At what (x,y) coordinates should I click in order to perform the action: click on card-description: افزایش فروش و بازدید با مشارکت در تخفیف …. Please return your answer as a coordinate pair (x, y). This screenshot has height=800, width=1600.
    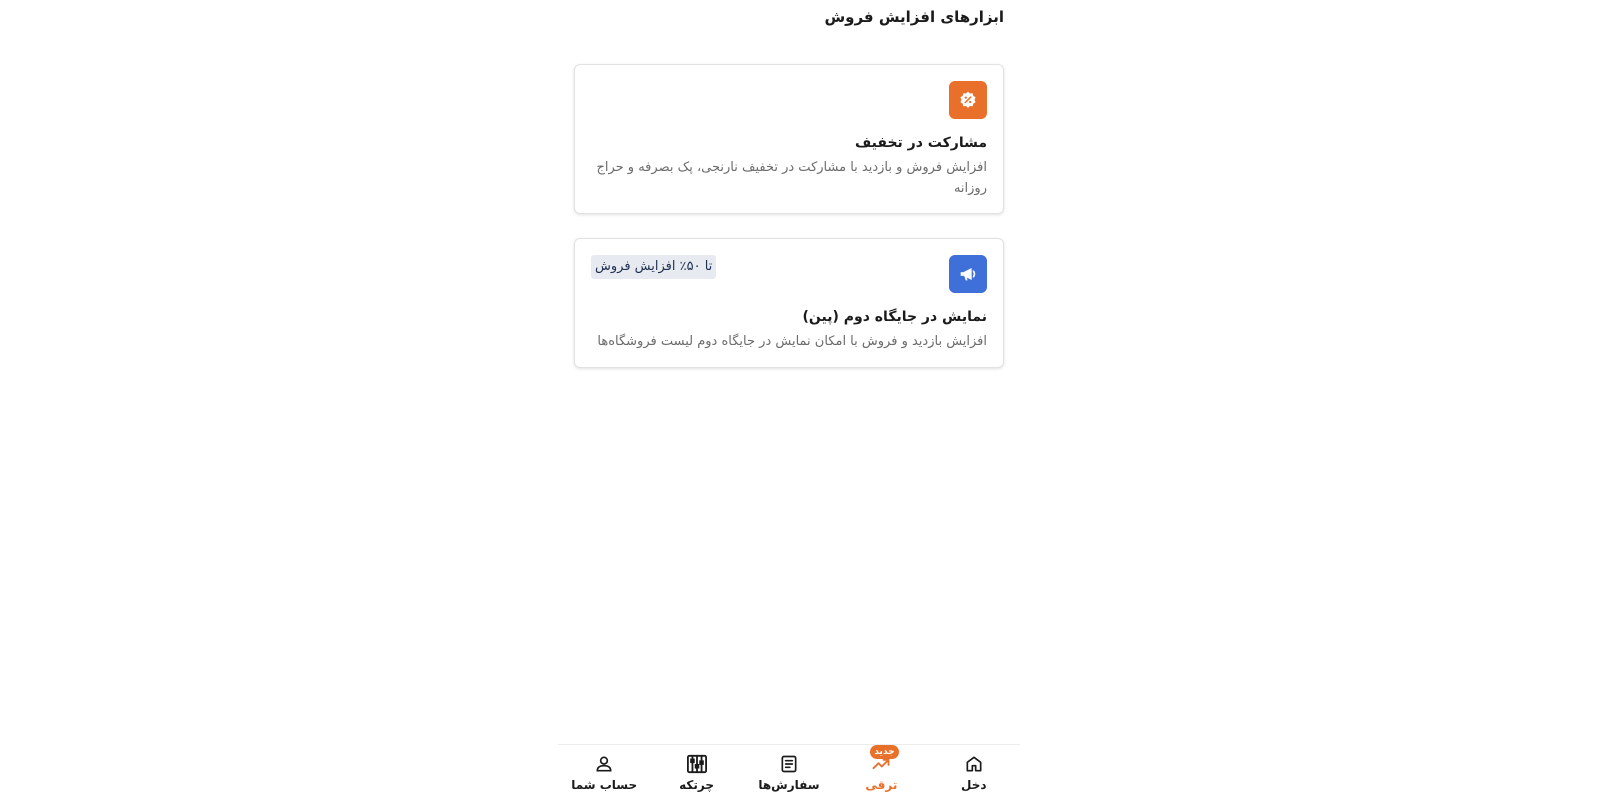
    Looking at the image, I should click on (791, 178).